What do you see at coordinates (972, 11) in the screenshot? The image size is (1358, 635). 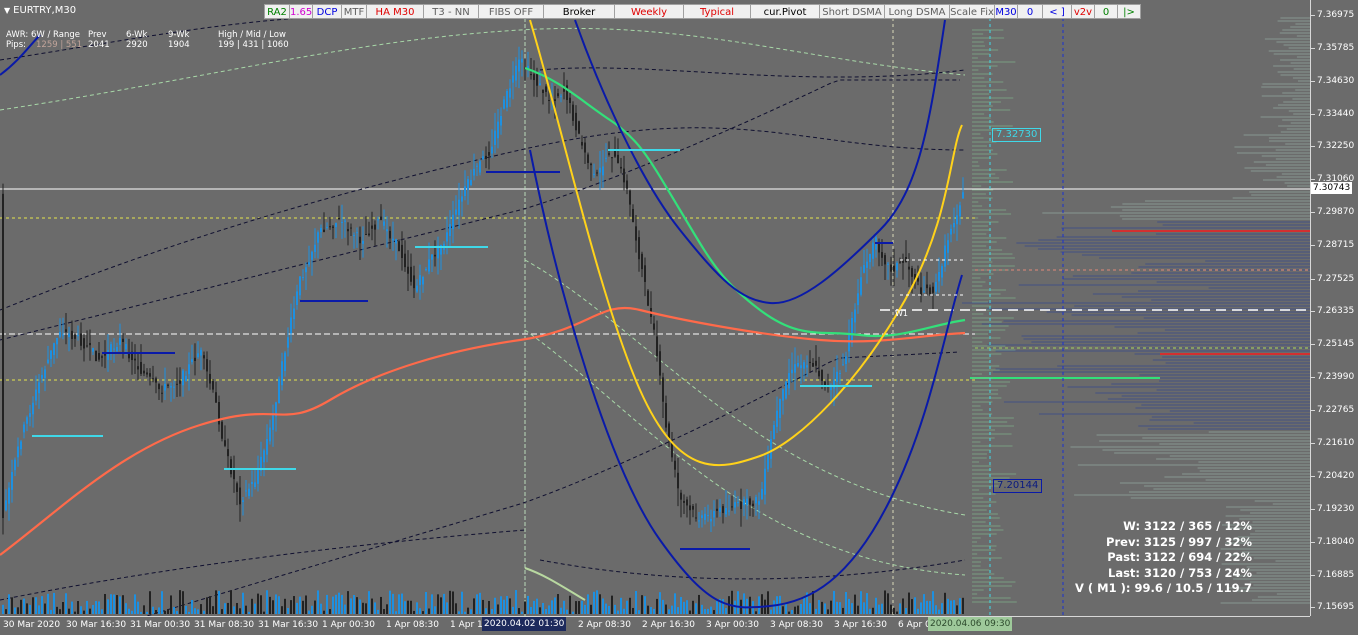 I see `toolbar-button-scale-fix: Scale Fix` at bounding box center [972, 11].